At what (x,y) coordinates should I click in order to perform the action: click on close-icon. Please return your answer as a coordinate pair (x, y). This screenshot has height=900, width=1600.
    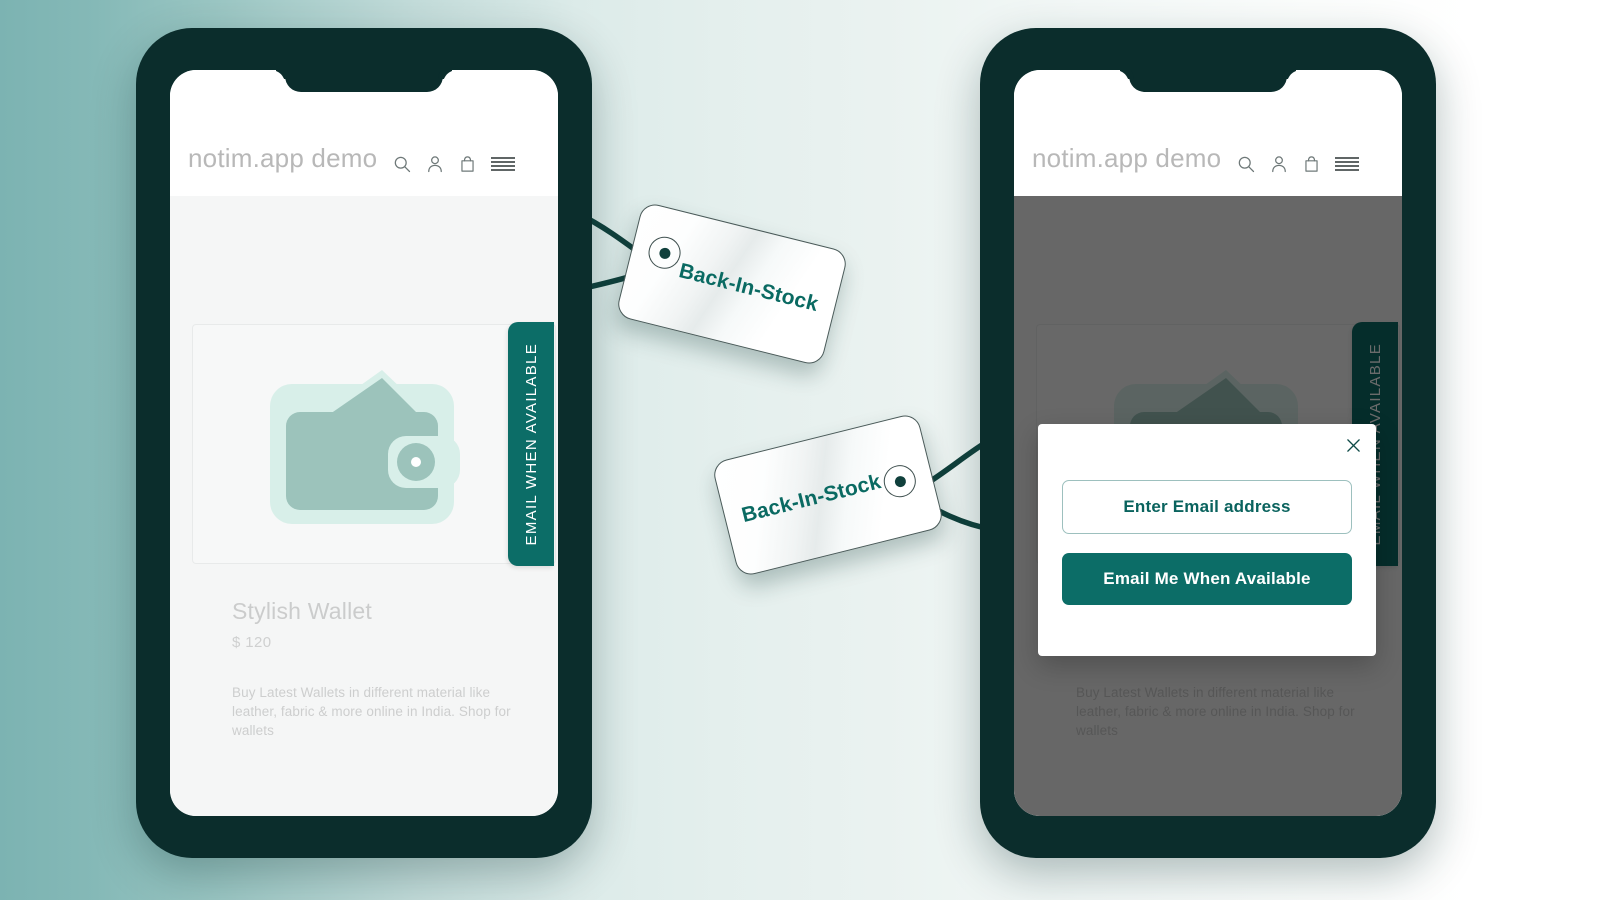
    Looking at the image, I should click on (1353, 445).